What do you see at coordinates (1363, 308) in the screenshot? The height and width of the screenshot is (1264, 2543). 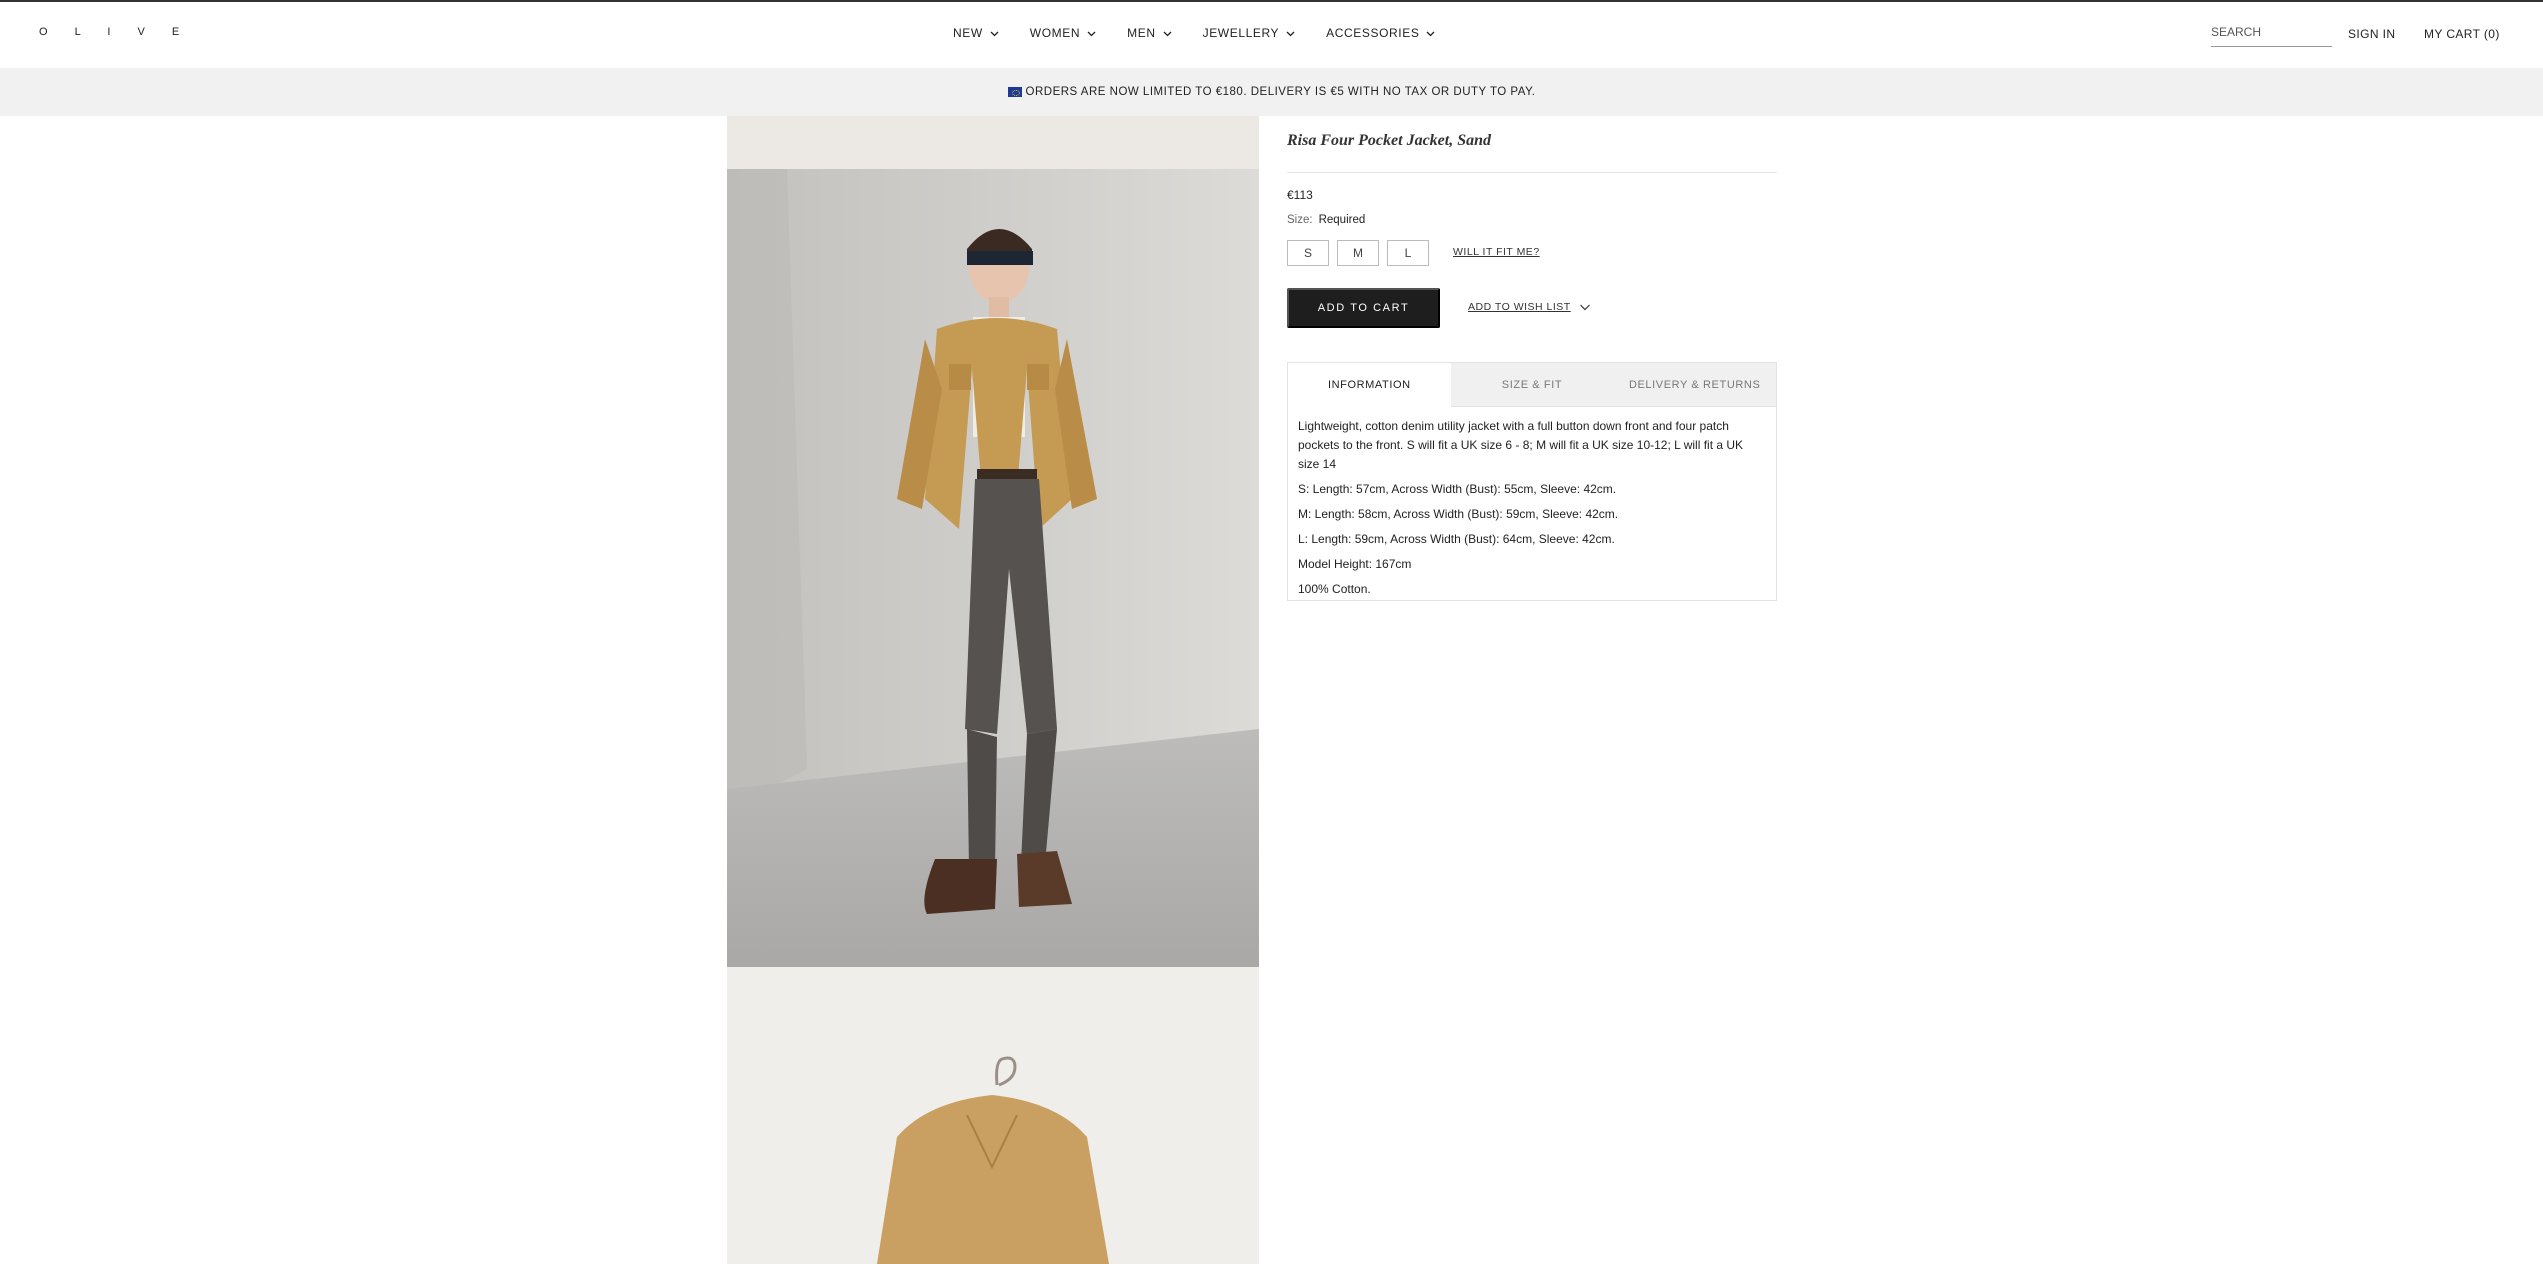 I see `add-to-cart-button: ADD TO CART` at bounding box center [1363, 308].